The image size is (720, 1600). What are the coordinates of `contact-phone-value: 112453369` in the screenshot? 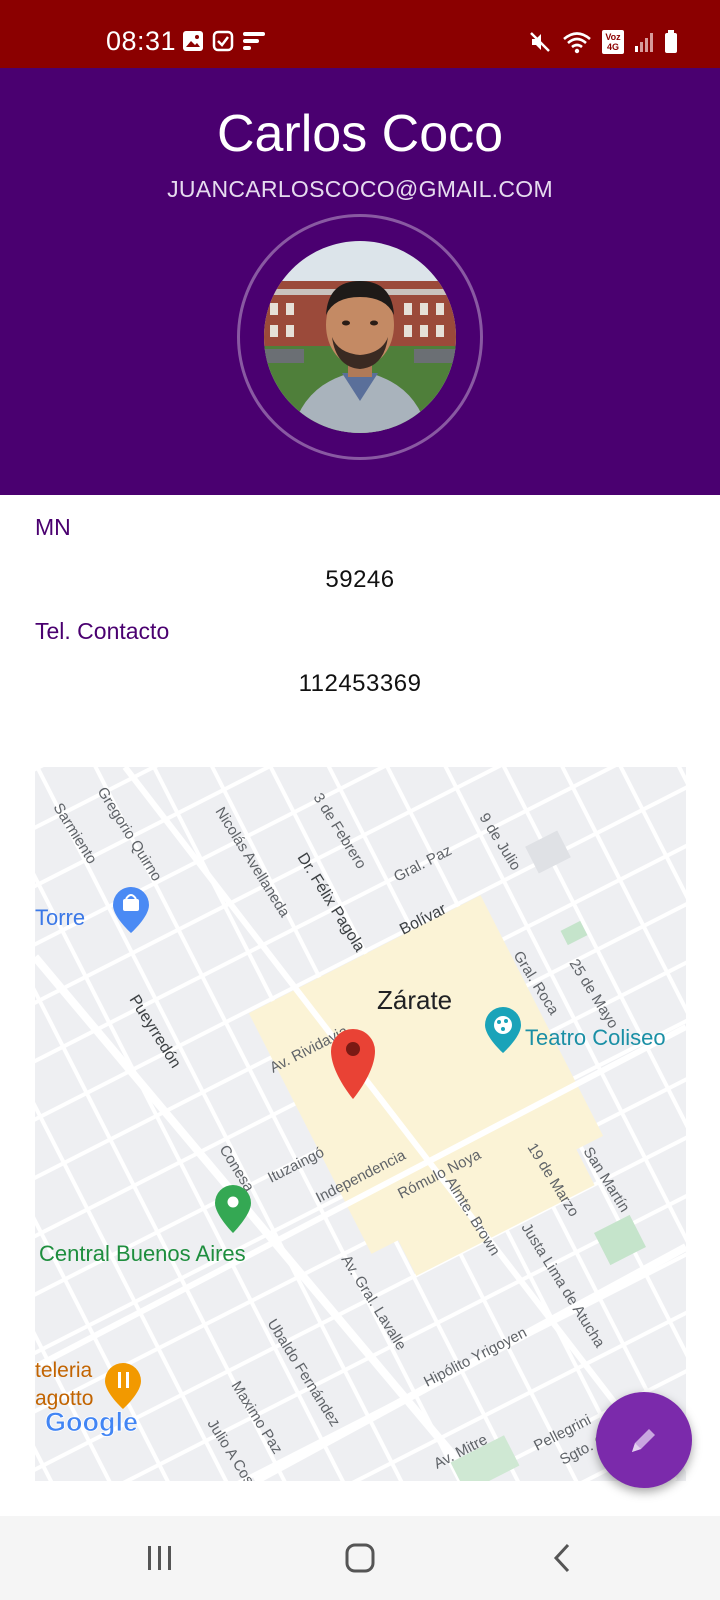 It's located at (360, 683).